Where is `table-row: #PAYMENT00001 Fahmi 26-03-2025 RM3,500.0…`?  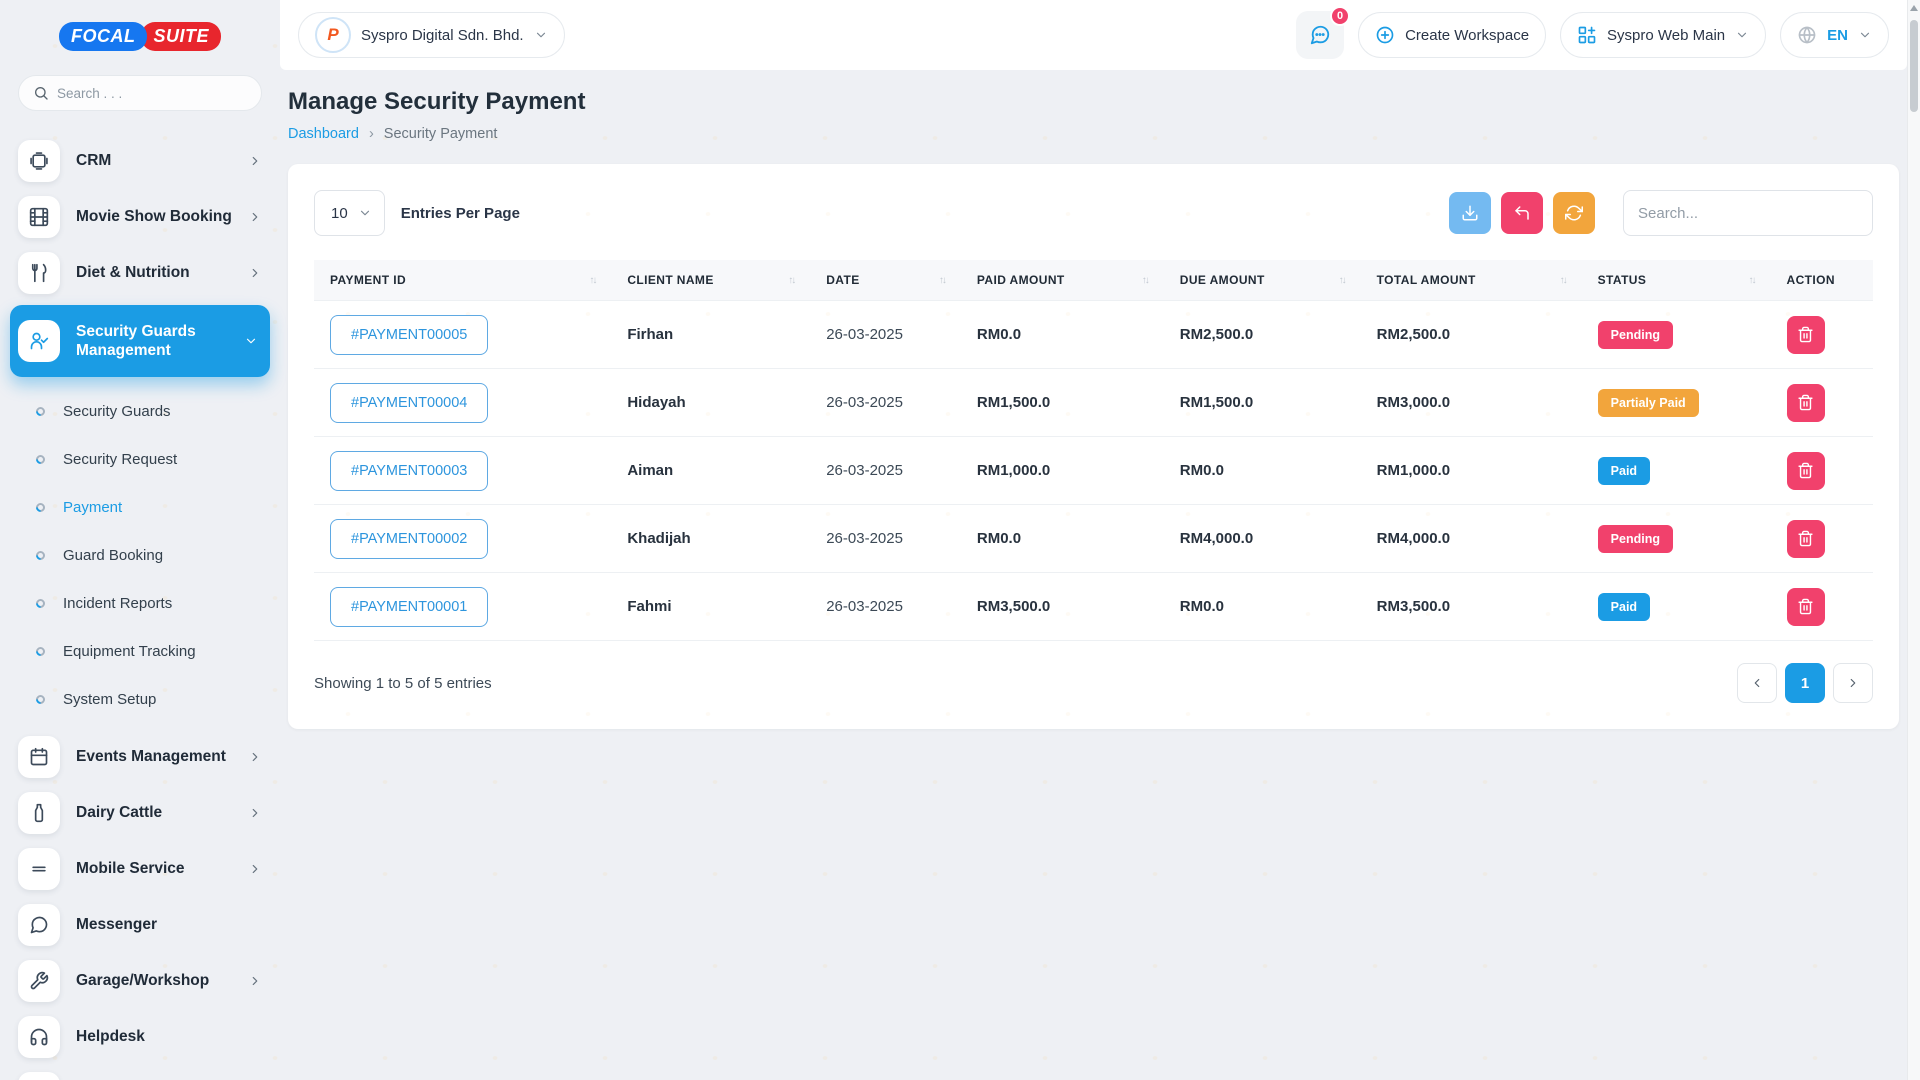 table-row: #PAYMENT00001 Fahmi 26-03-2025 RM3,500.0… is located at coordinates (1093, 606).